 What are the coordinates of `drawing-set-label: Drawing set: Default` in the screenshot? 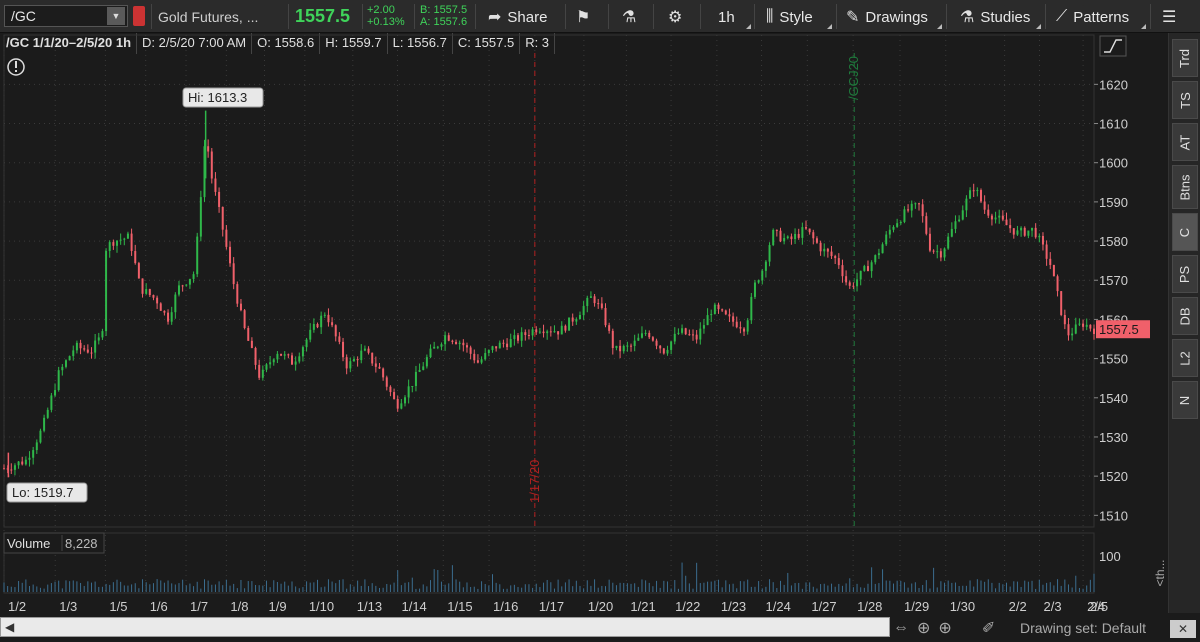 It's located at (1083, 628).